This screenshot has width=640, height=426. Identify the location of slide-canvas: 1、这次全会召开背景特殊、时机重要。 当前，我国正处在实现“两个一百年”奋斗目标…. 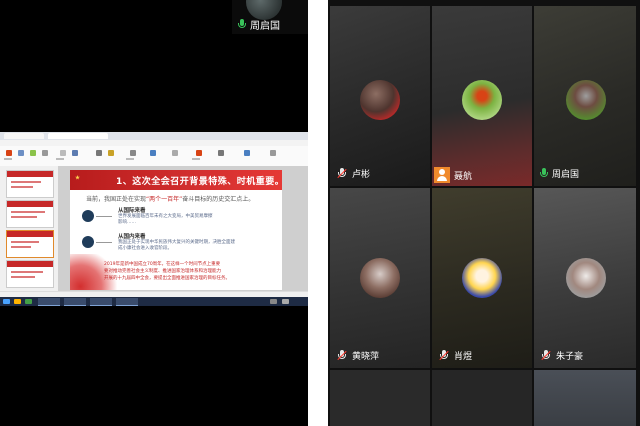
(183, 228).